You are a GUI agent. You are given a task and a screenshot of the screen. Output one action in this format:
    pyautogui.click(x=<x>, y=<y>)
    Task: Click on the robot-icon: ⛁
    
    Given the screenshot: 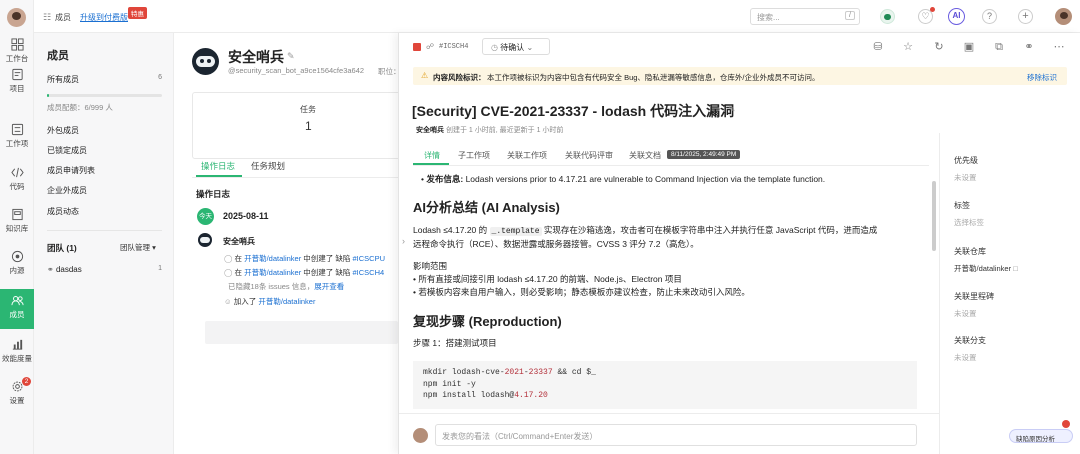 What is the action you would take?
    pyautogui.click(x=878, y=47)
    